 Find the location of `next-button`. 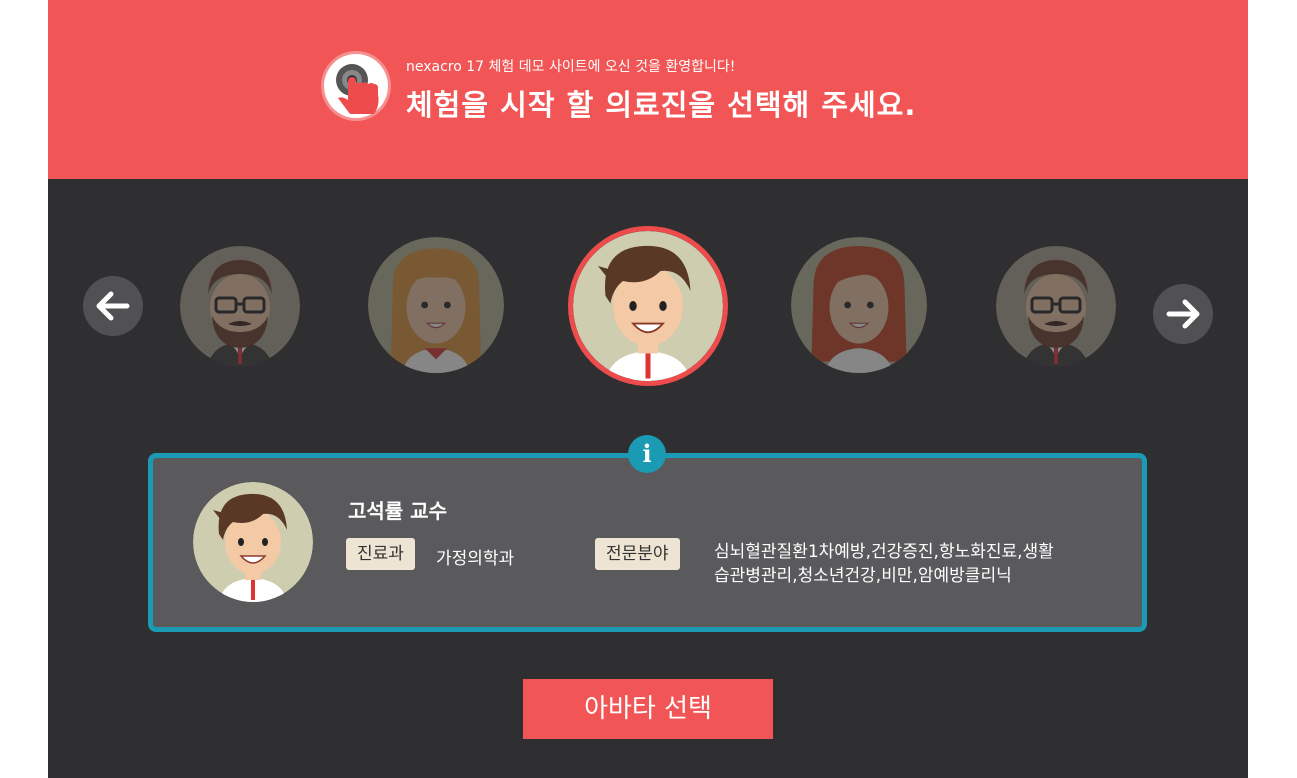

next-button is located at coordinates (1183, 314).